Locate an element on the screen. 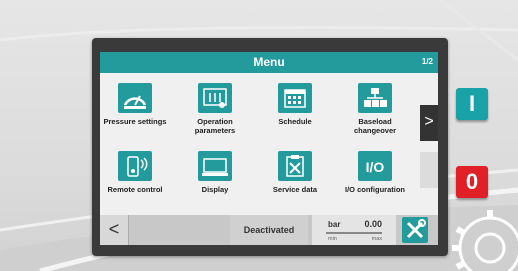 The image size is (518, 271). menu-item-operation-parameters: Operation parameters is located at coordinates (215, 109).